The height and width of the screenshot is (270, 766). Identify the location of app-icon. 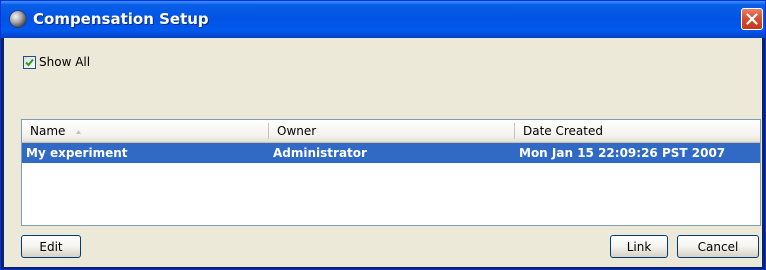
(18, 19).